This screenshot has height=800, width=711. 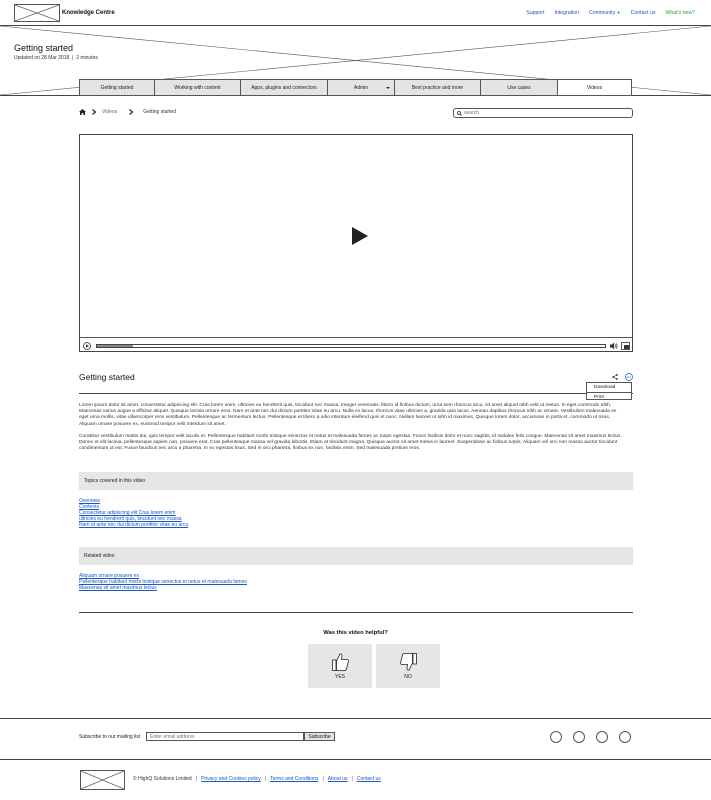 What do you see at coordinates (459, 113) in the screenshot?
I see `search-icon` at bounding box center [459, 113].